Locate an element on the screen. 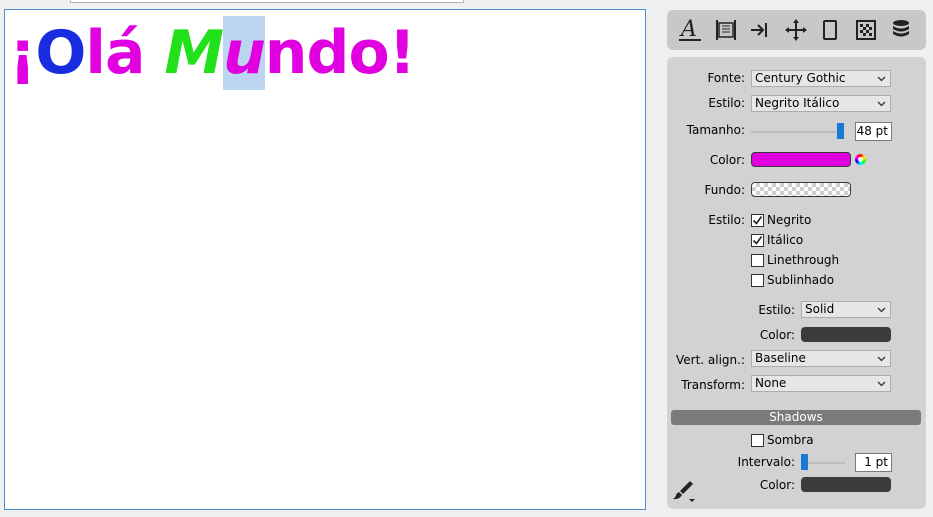 This screenshot has height=517, width=933. text-style-icon: A is located at coordinates (690, 30).